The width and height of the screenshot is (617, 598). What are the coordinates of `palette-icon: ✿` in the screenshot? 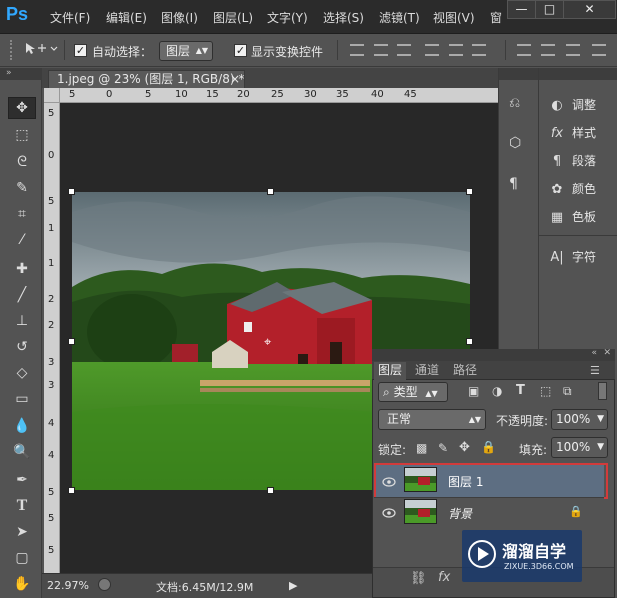 It's located at (557, 189).